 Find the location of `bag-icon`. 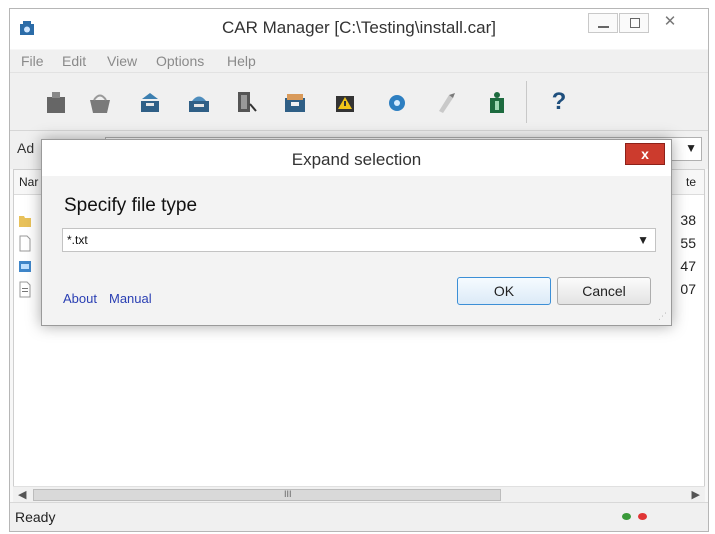

bag-icon is located at coordinates (56, 102).